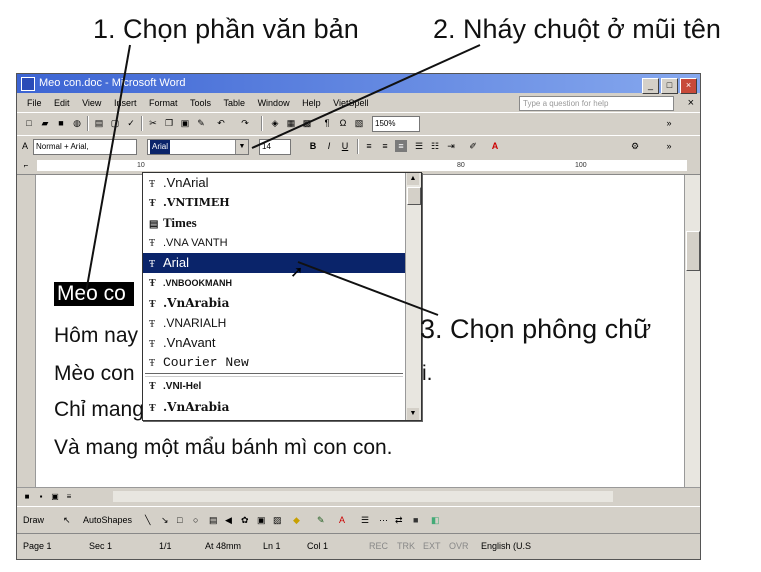  Describe the element at coordinates (77, 123) in the screenshot. I see `permission-icon: ◍` at that location.